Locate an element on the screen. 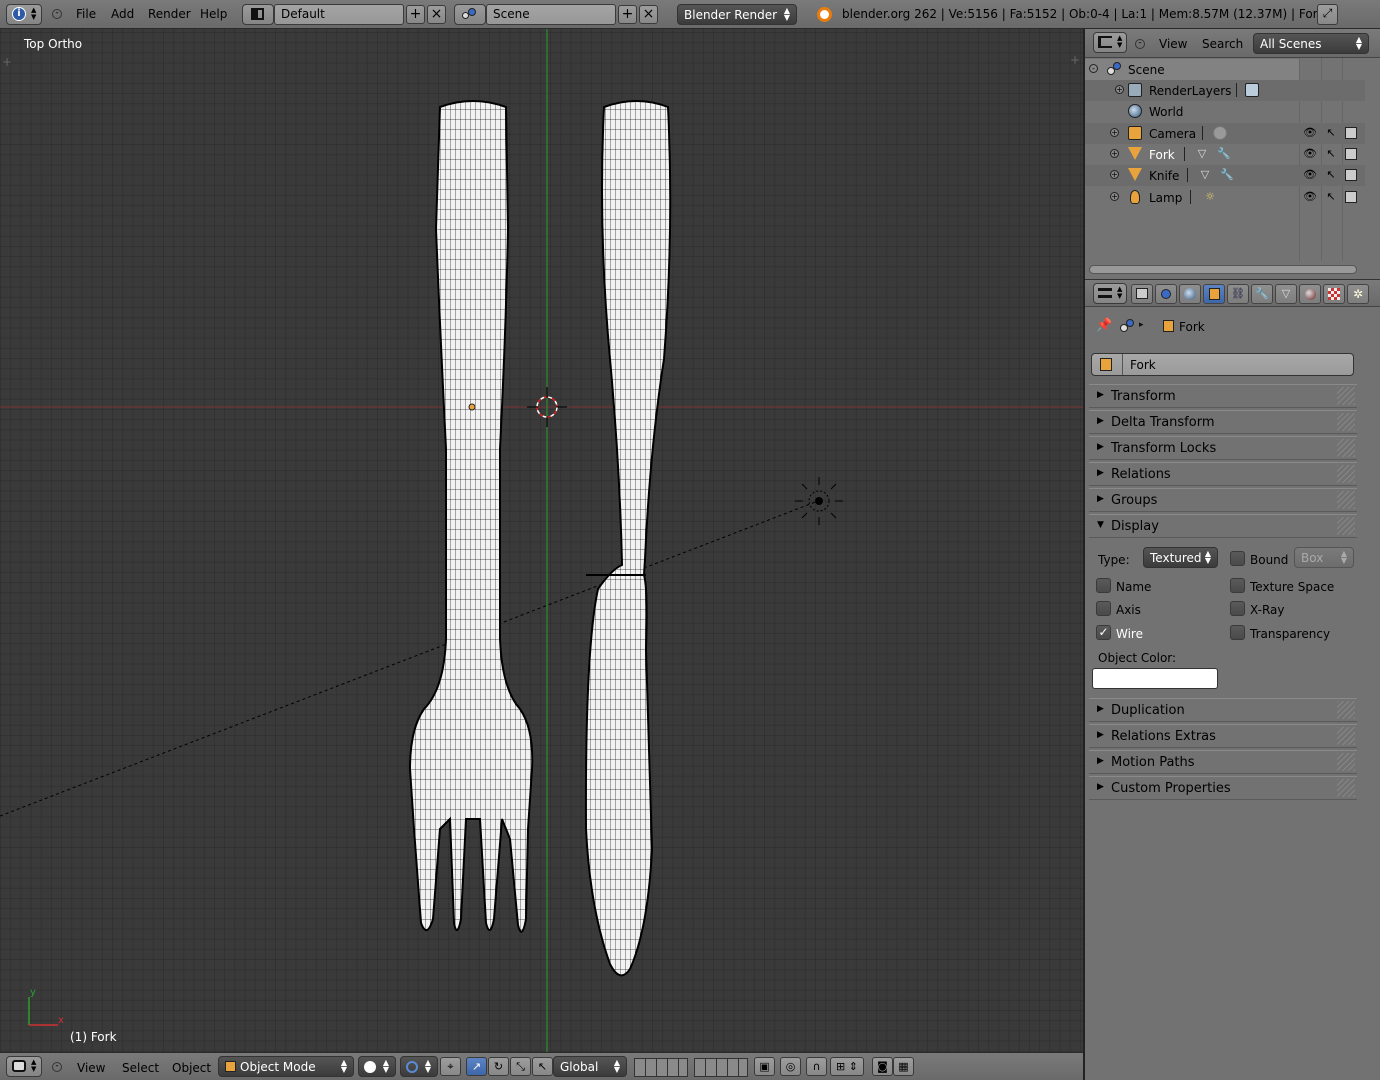 Image resolution: width=1380 pixels, height=1080 pixels. panel-transform: ▶ Transform is located at coordinates (1223, 396).